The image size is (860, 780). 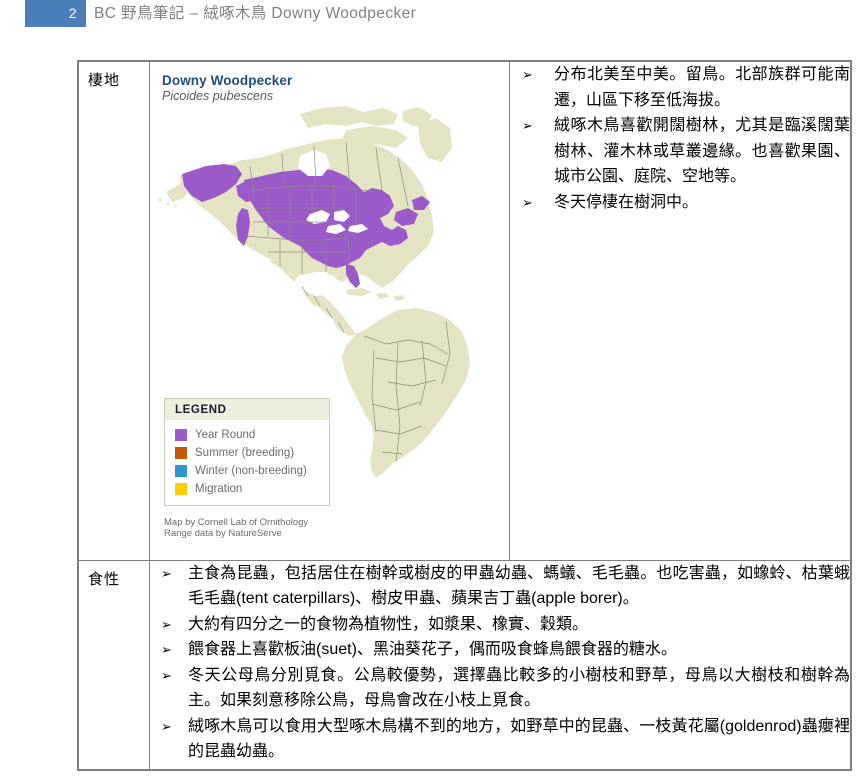 I want to click on diet-bullet-text: 餵食器上喜歡板油(suet)、黑油葵花子，偶而吸食蜂鳥餵食器的糖水。, so click(x=432, y=650).